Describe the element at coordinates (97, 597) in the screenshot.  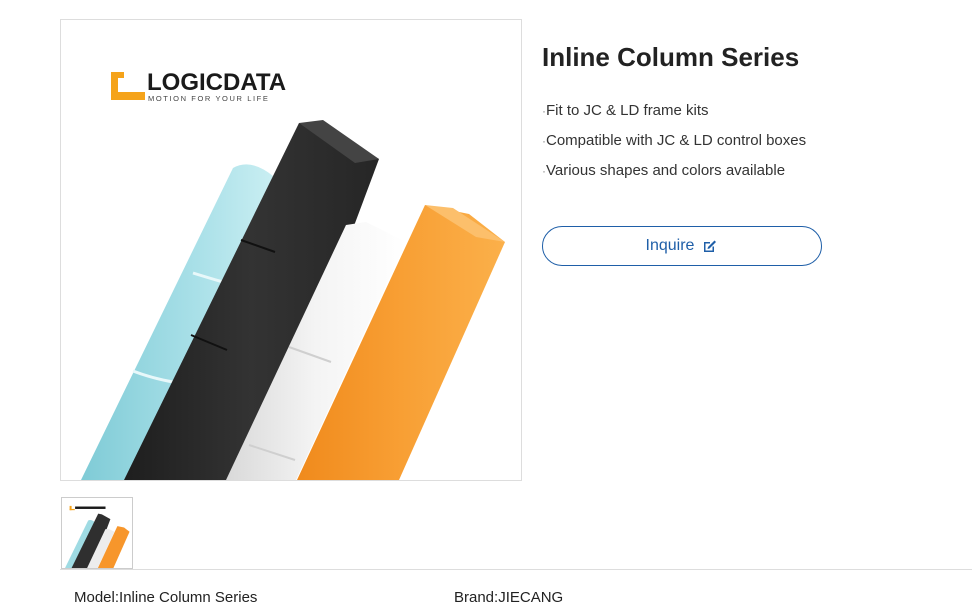
I see `model-label: Model:` at that location.